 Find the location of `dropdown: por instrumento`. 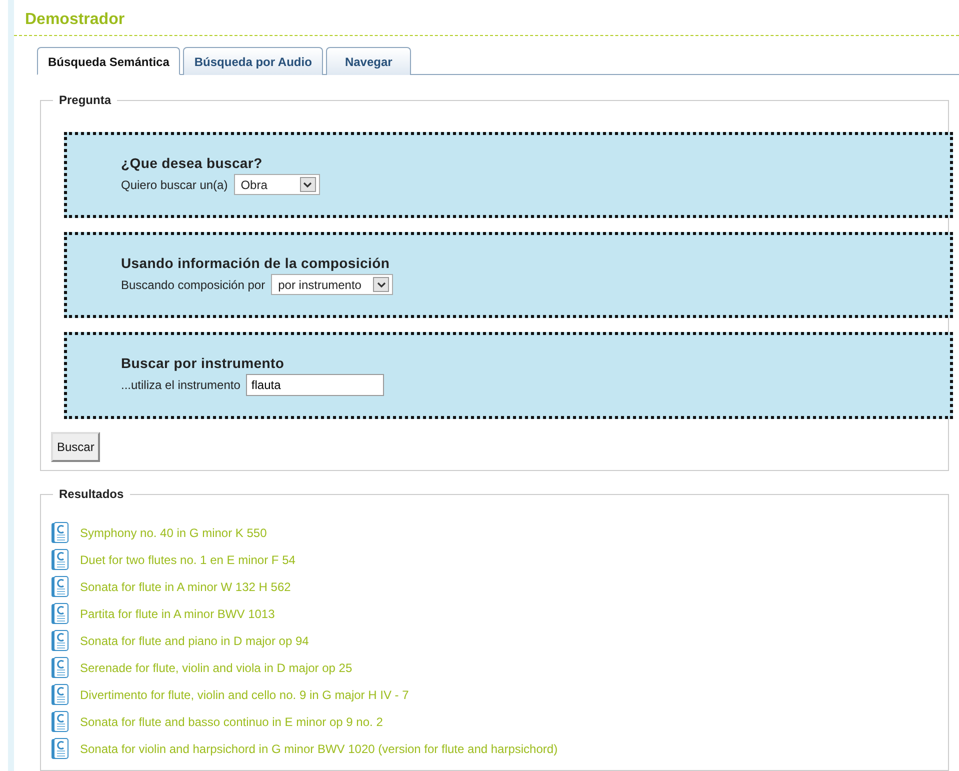

dropdown: por instrumento is located at coordinates (332, 284).